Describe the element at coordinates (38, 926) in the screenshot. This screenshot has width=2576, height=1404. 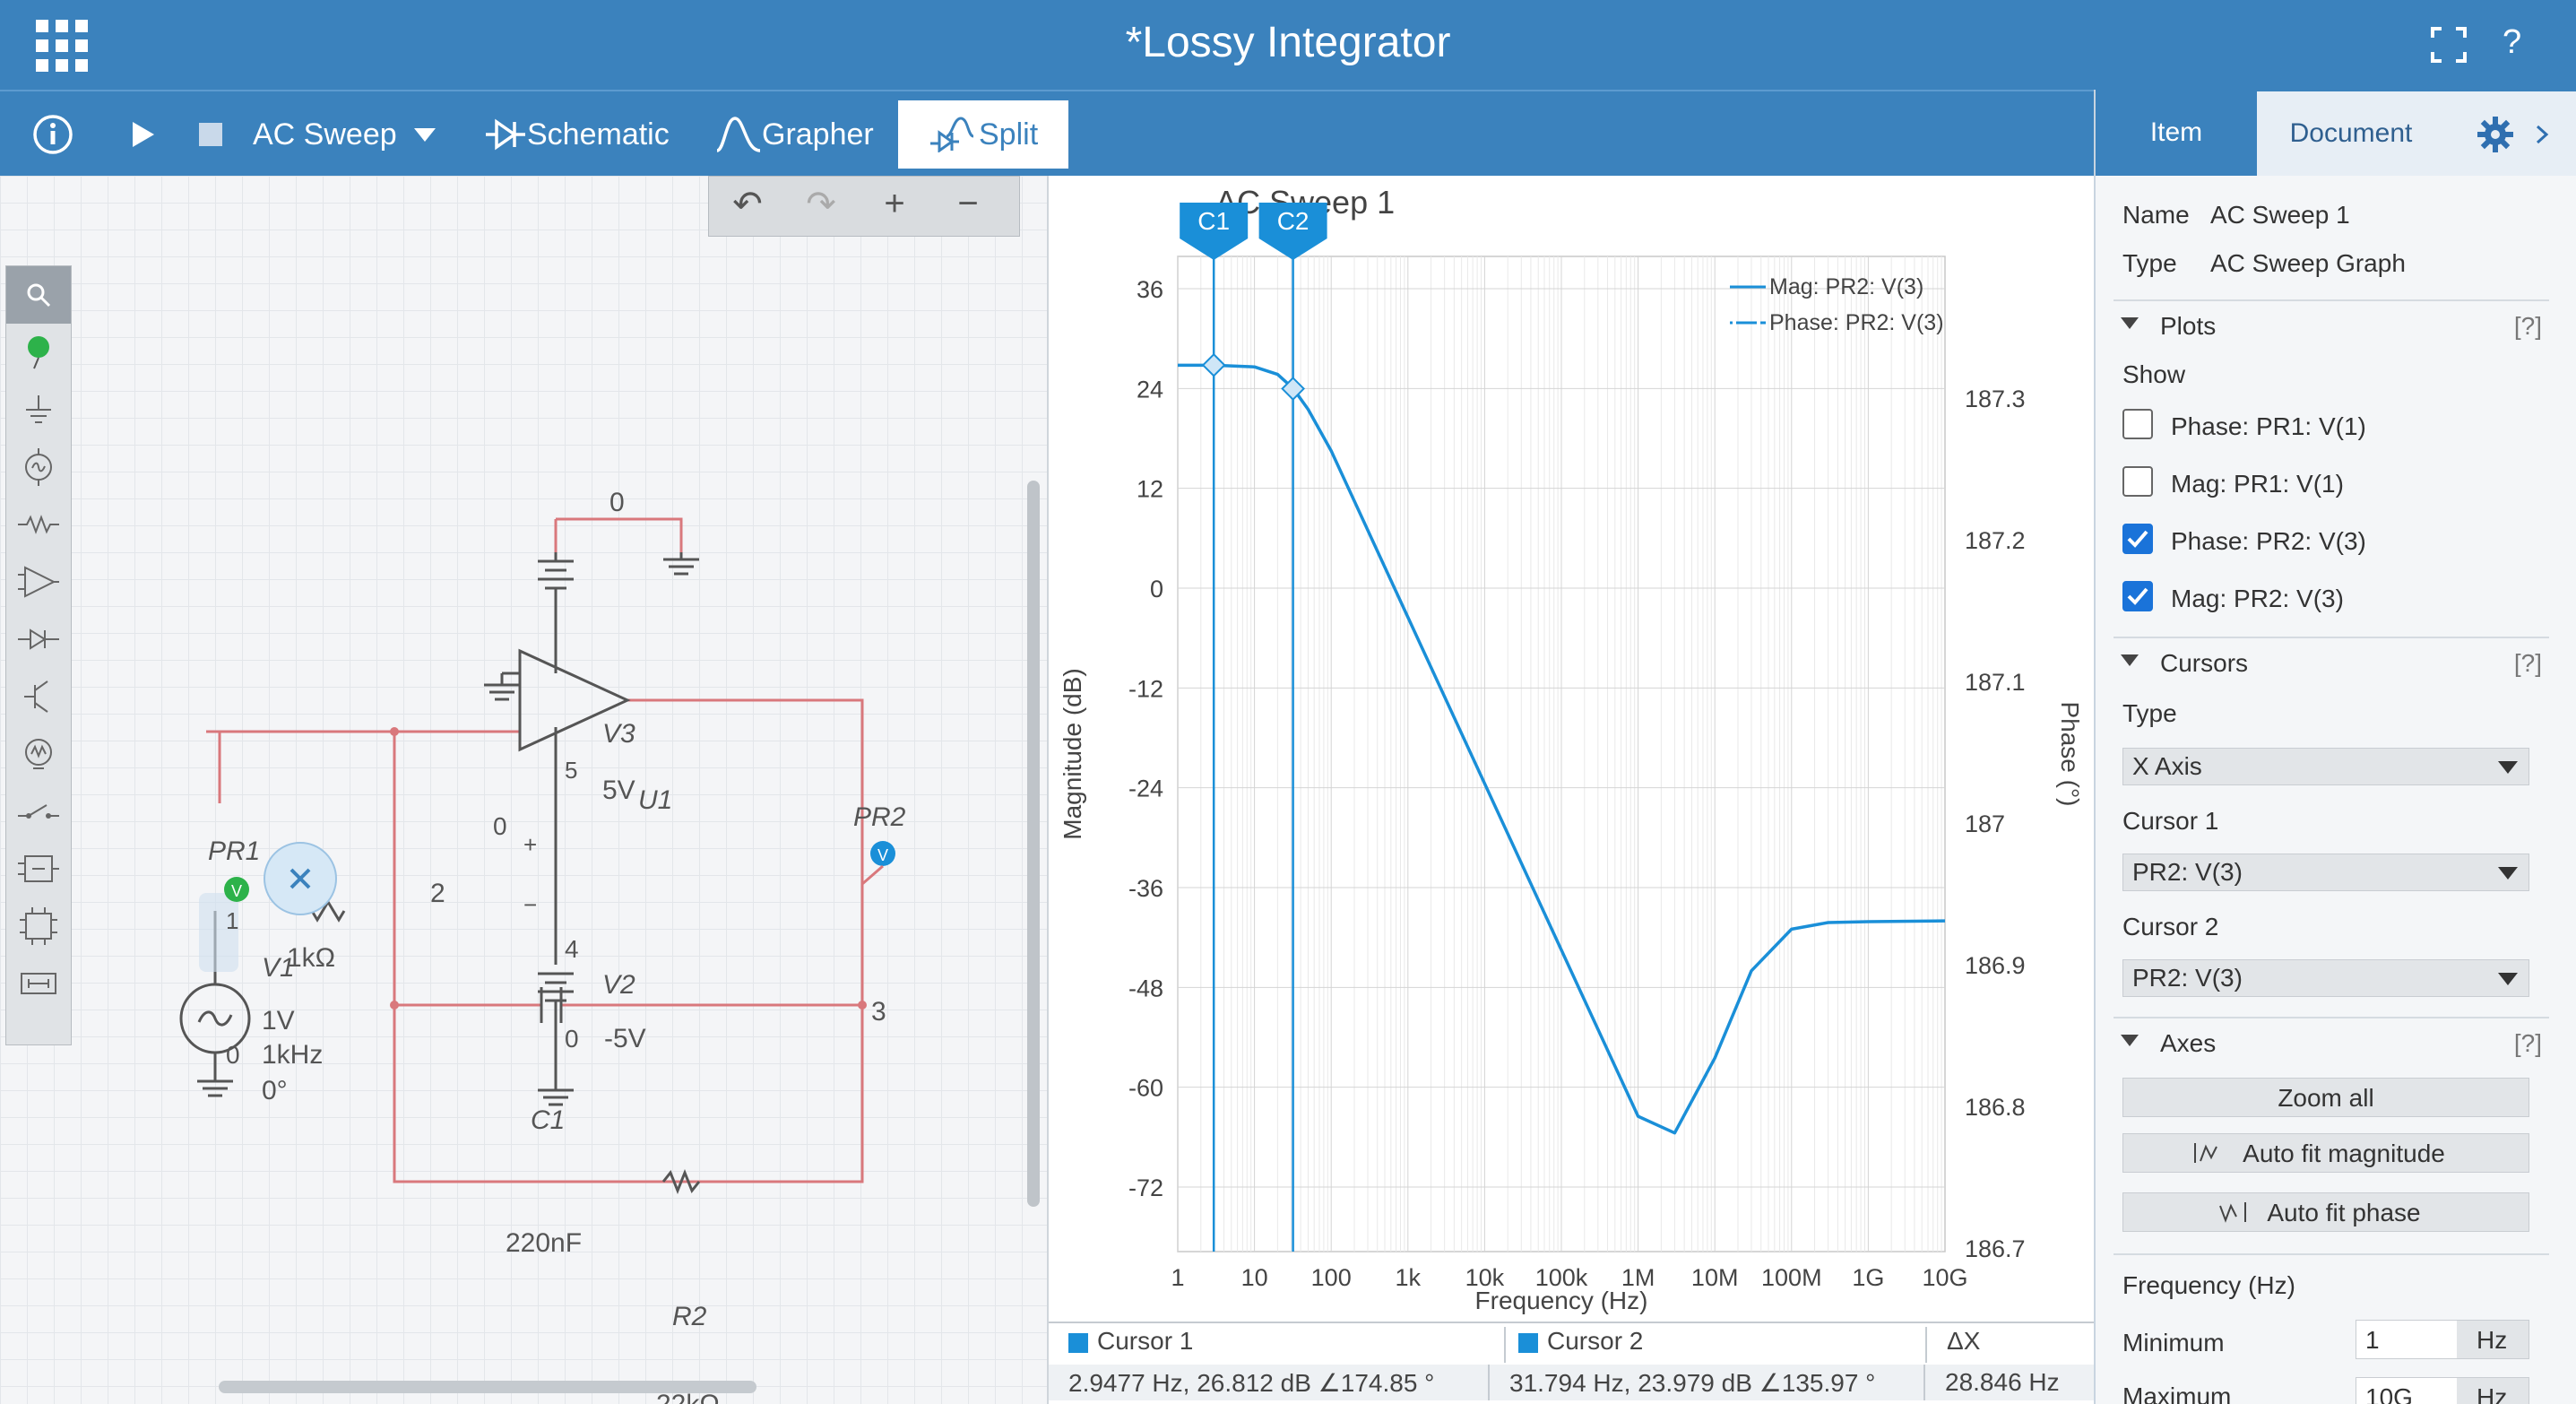
I see `palette-ic-icon` at that location.